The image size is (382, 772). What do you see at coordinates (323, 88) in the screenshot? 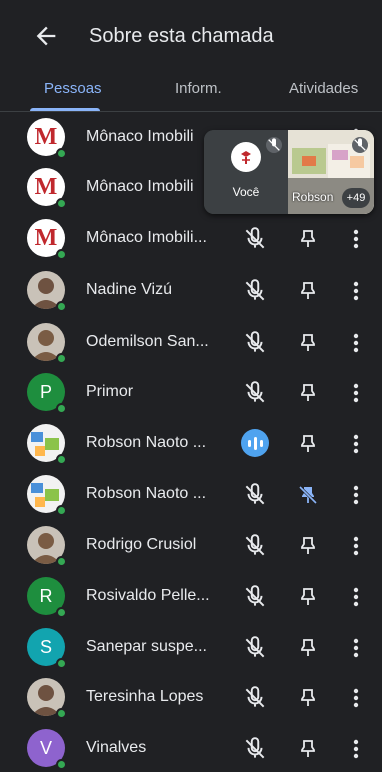
I see `tab-atividades: Atividades` at bounding box center [323, 88].